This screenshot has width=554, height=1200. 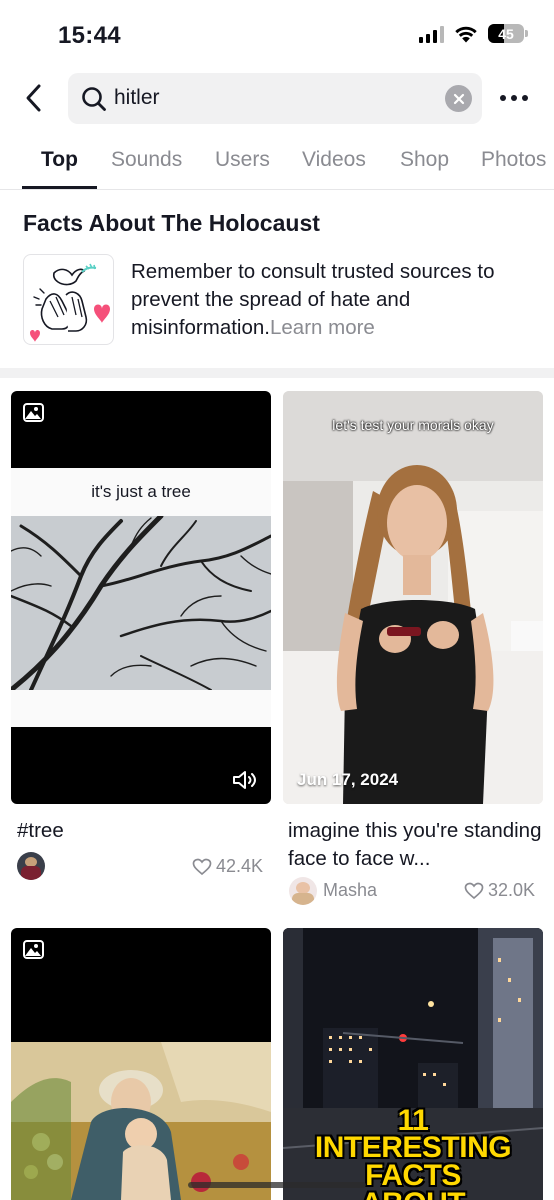 What do you see at coordinates (94, 99) in the screenshot?
I see `search-icon` at bounding box center [94, 99].